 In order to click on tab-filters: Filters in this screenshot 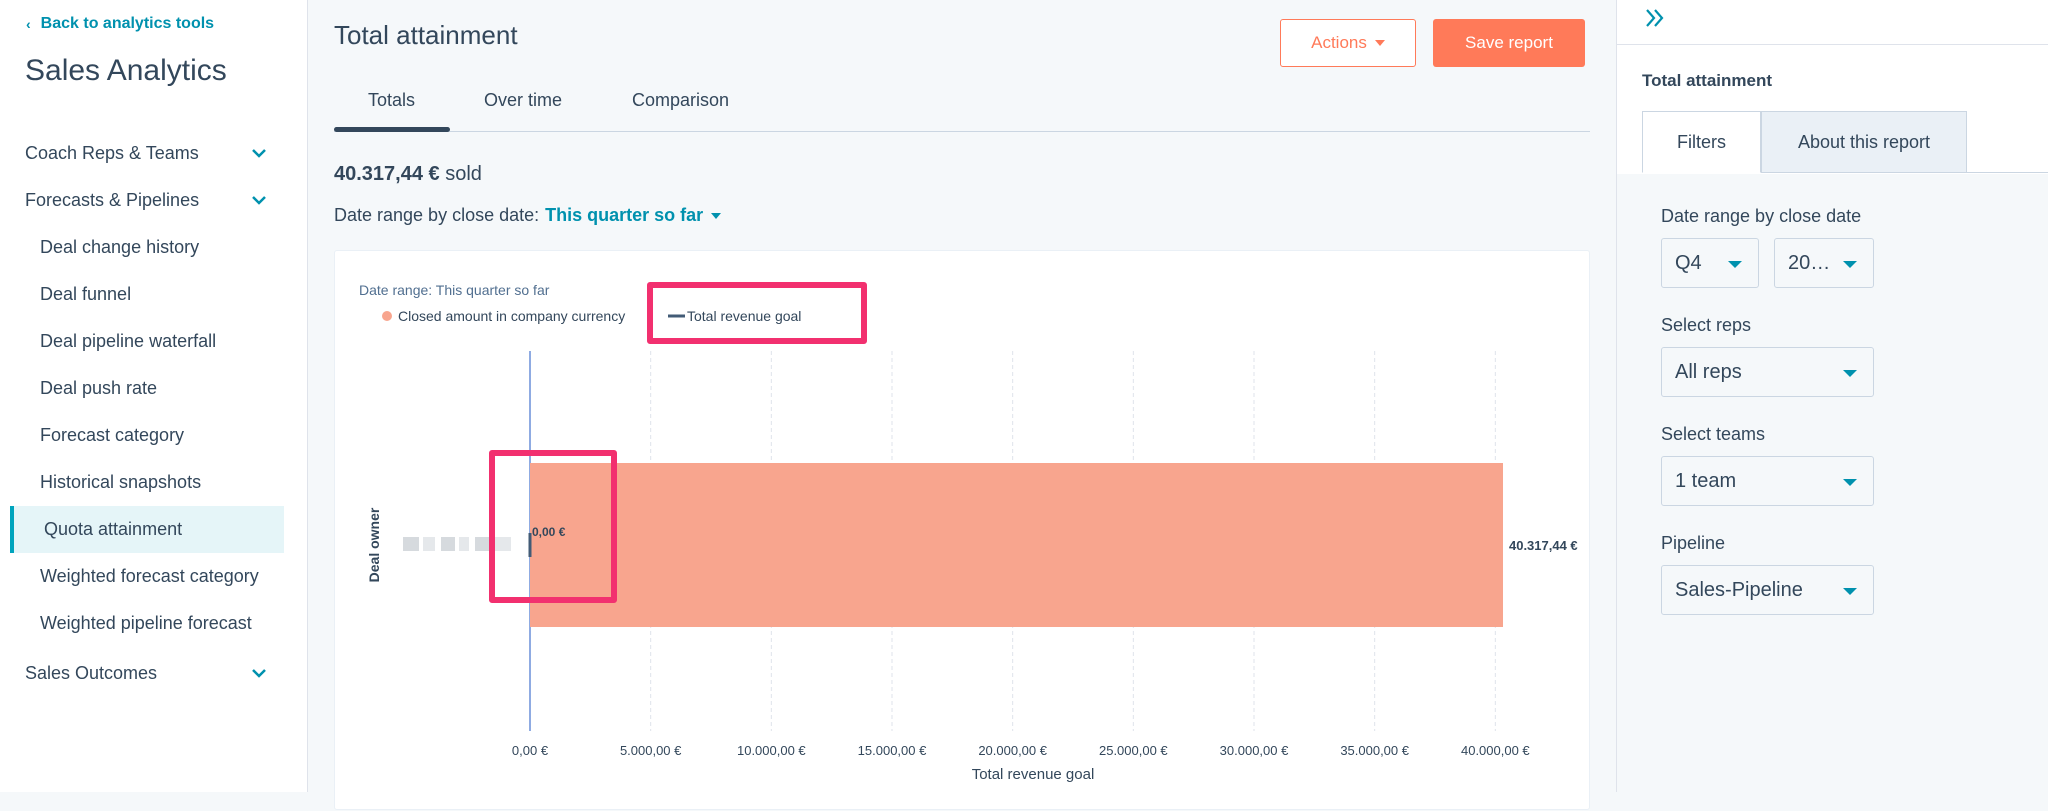, I will do `click(1701, 142)`.